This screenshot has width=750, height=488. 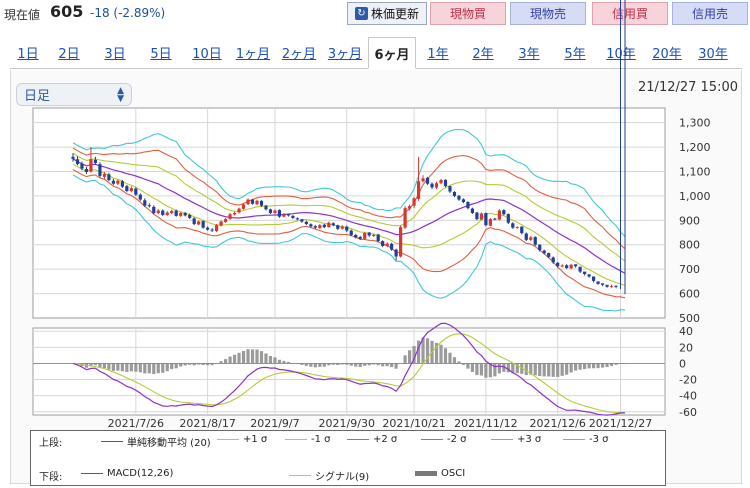 I want to click on price-tick-label: 600, so click(x=689, y=294).